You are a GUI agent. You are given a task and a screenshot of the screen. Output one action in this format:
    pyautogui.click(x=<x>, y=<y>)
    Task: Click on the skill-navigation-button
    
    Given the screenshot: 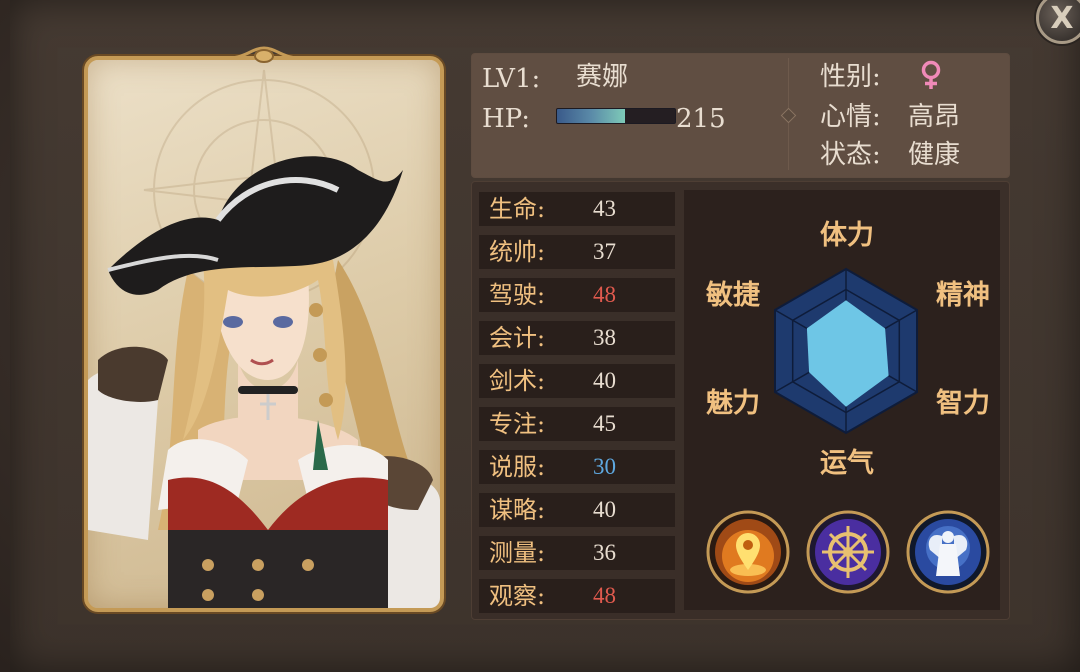 What is the action you would take?
    pyautogui.click(x=848, y=552)
    